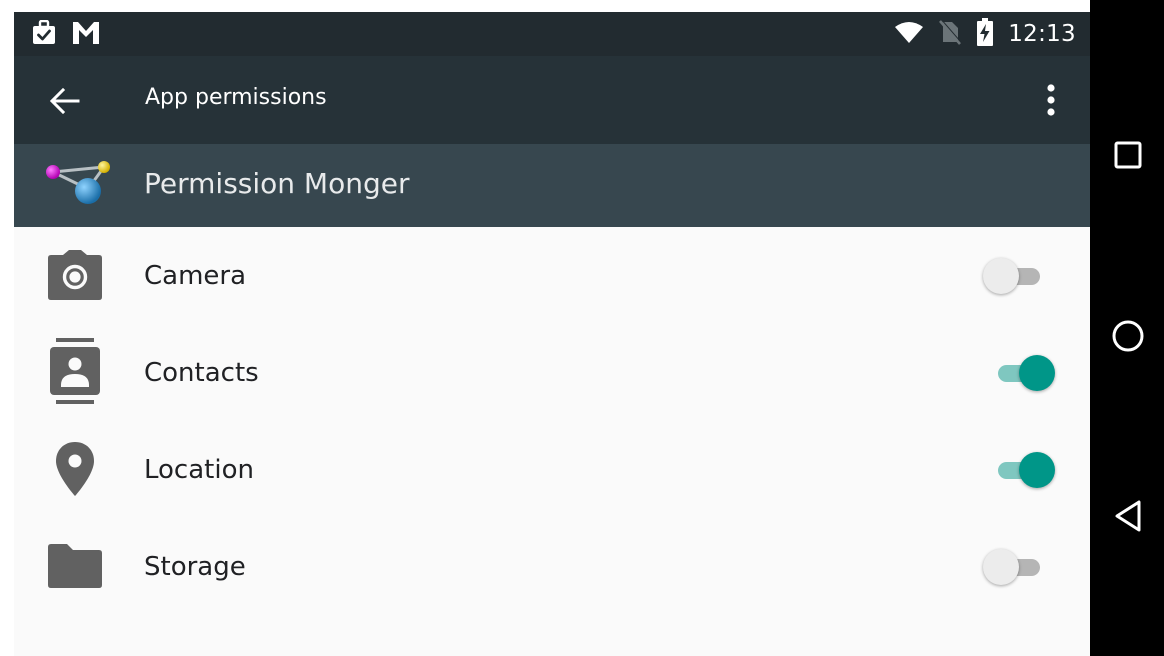 This screenshot has height=656, width=1164. Describe the element at coordinates (277, 183) in the screenshot. I see `app-name: Permission Monger` at that location.